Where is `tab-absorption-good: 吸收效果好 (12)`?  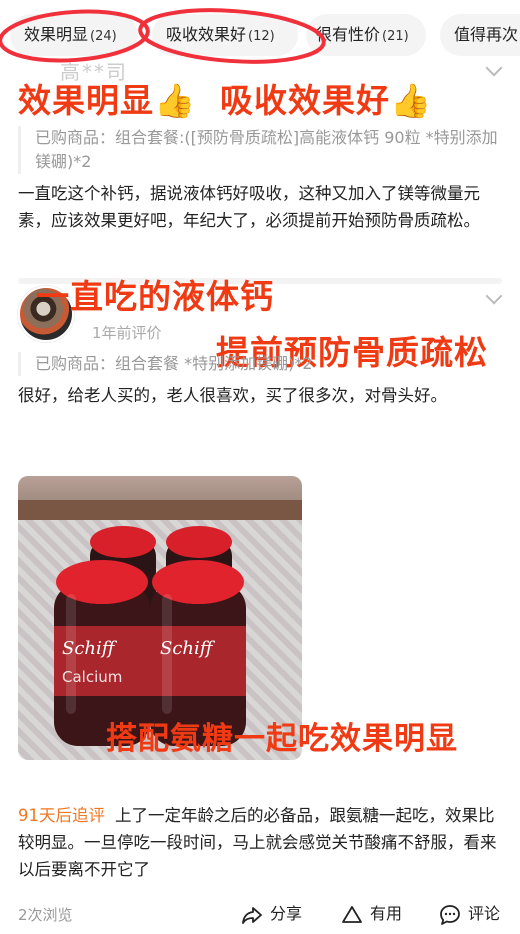 tab-absorption-good: 吸收效果好 (12) is located at coordinates (225, 35).